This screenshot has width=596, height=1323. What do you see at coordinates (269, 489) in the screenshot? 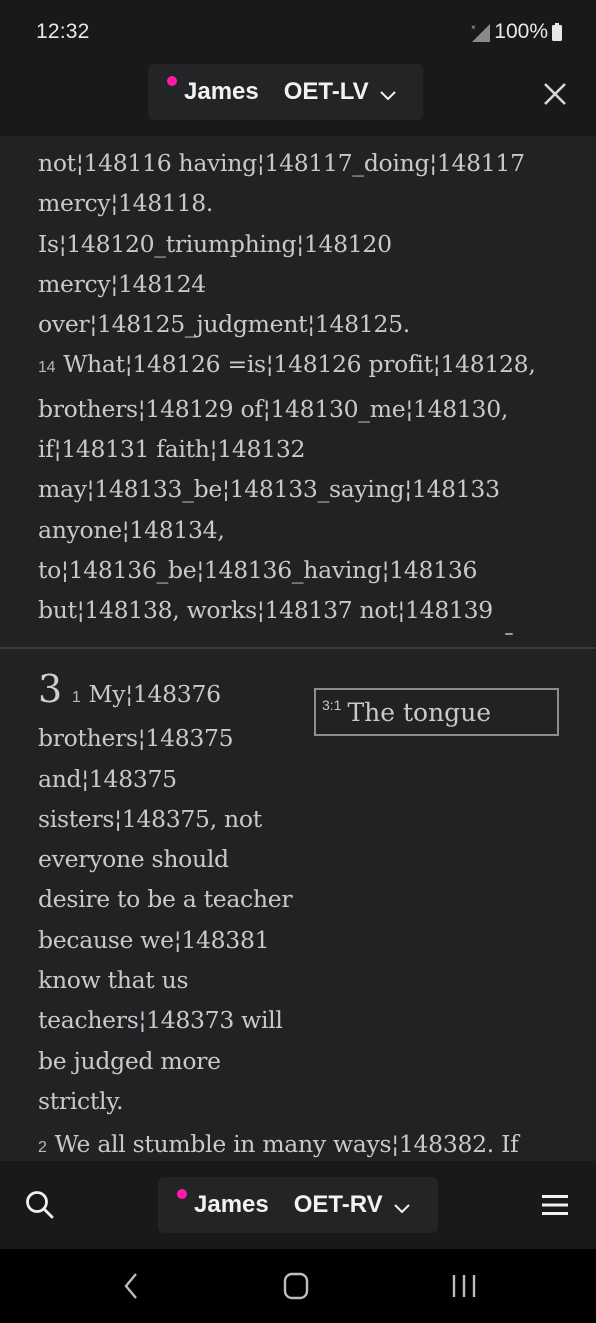
I see `text-line: may¦148133_be¦148133_saying¦148133` at bounding box center [269, 489].